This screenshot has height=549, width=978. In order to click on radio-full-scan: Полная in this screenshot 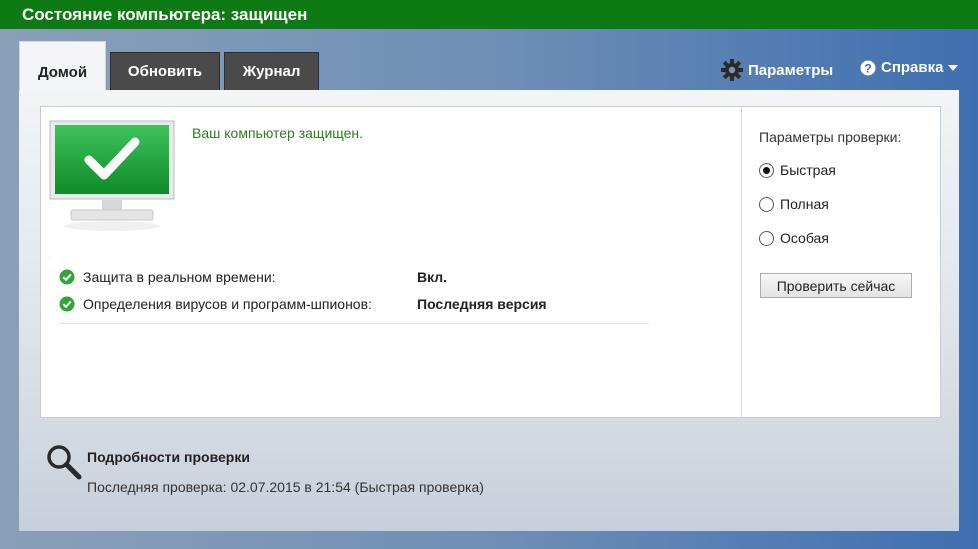, I will do `click(794, 204)`.